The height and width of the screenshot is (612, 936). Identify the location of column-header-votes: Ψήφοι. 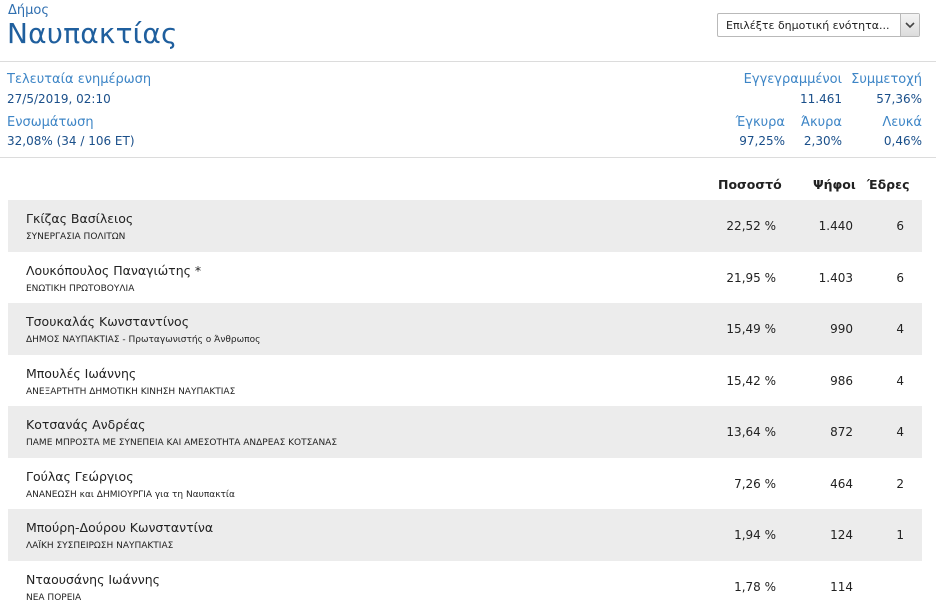
(834, 184).